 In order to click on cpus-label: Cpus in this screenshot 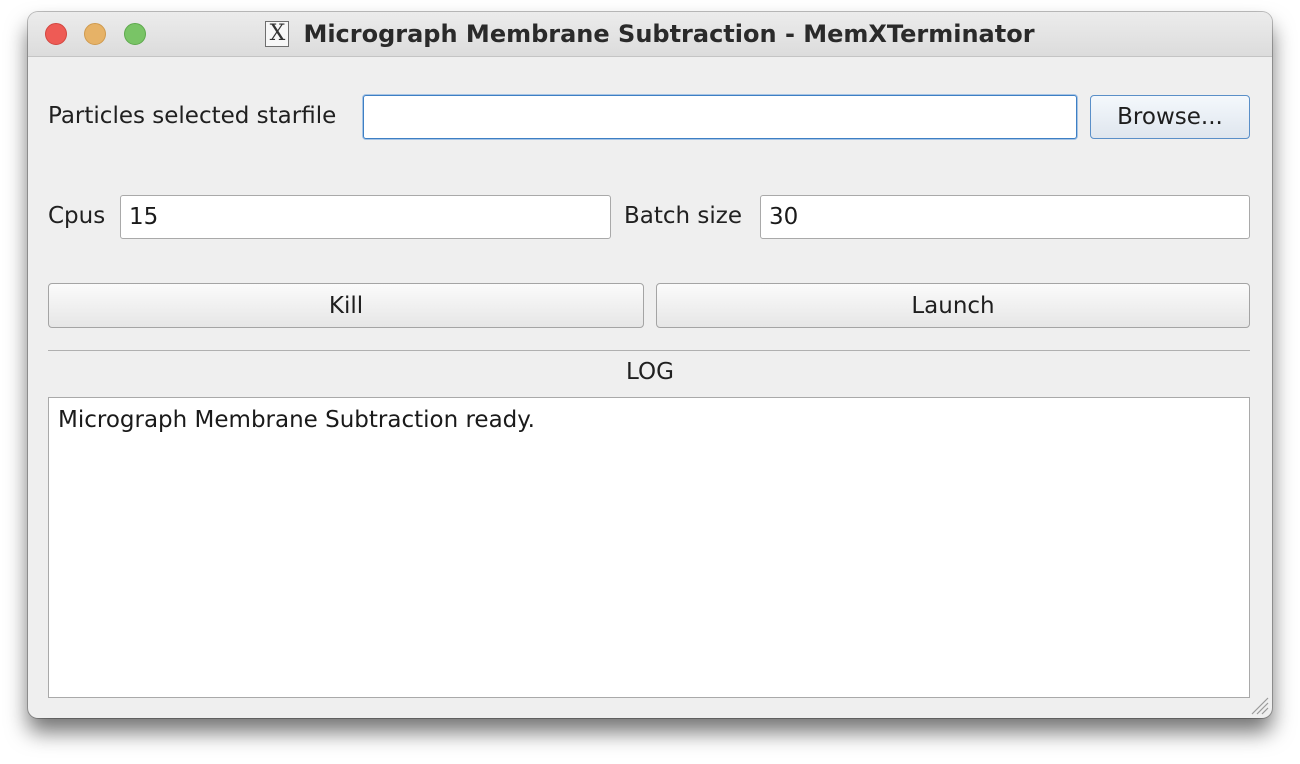, I will do `click(77, 216)`.